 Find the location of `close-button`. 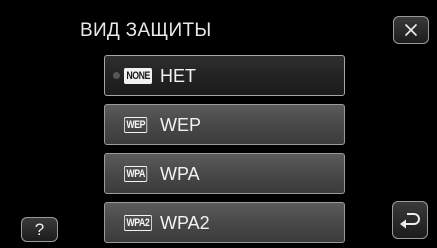

close-button is located at coordinates (411, 30).